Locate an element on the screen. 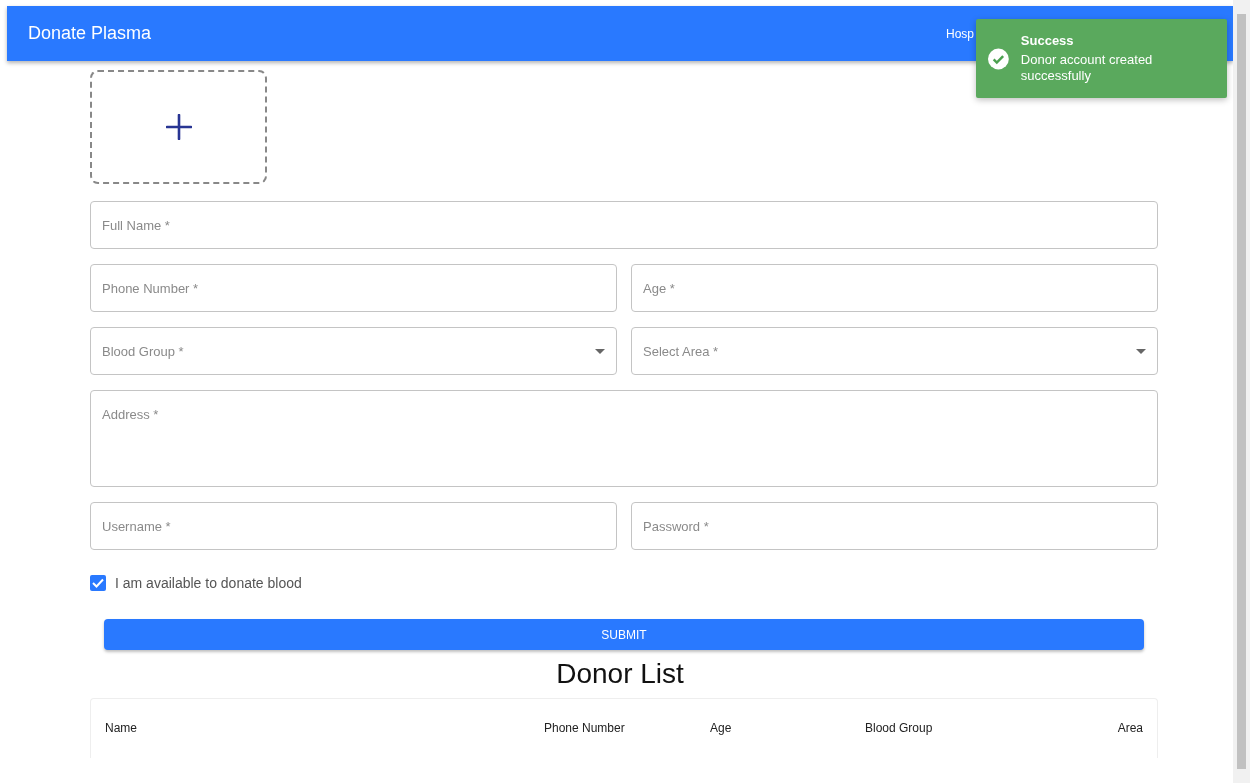  address-field: Address * is located at coordinates (624, 438).